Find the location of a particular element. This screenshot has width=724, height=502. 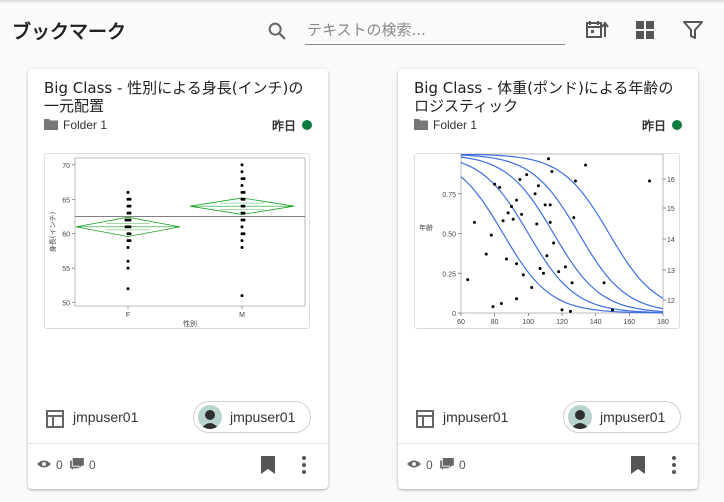

y-tick-label: 70 is located at coordinates (66, 166).